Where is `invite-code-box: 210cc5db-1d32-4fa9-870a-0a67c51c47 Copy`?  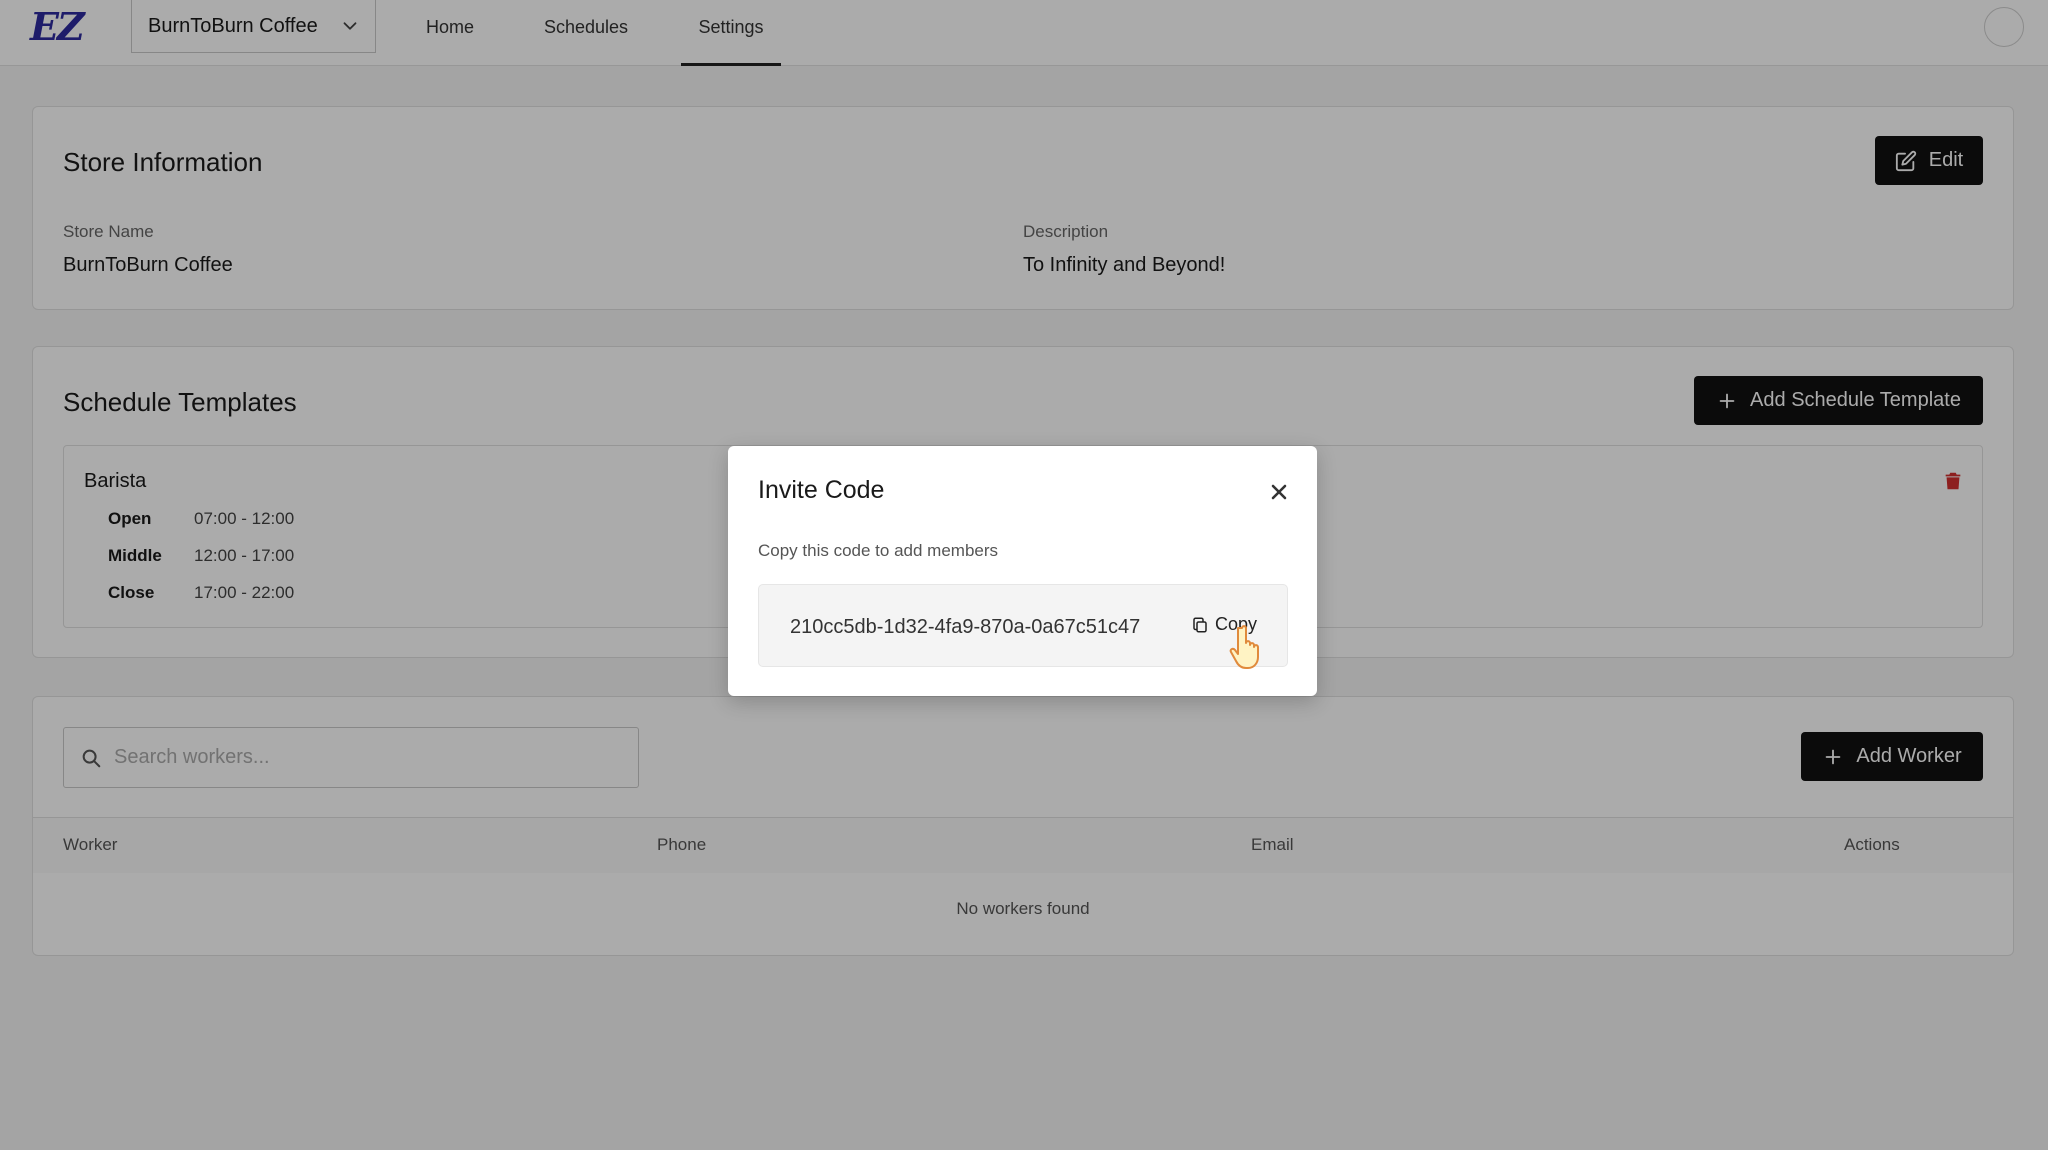 invite-code-box: 210cc5db-1d32-4fa9-870a-0a67c51c47 Copy is located at coordinates (1023, 625).